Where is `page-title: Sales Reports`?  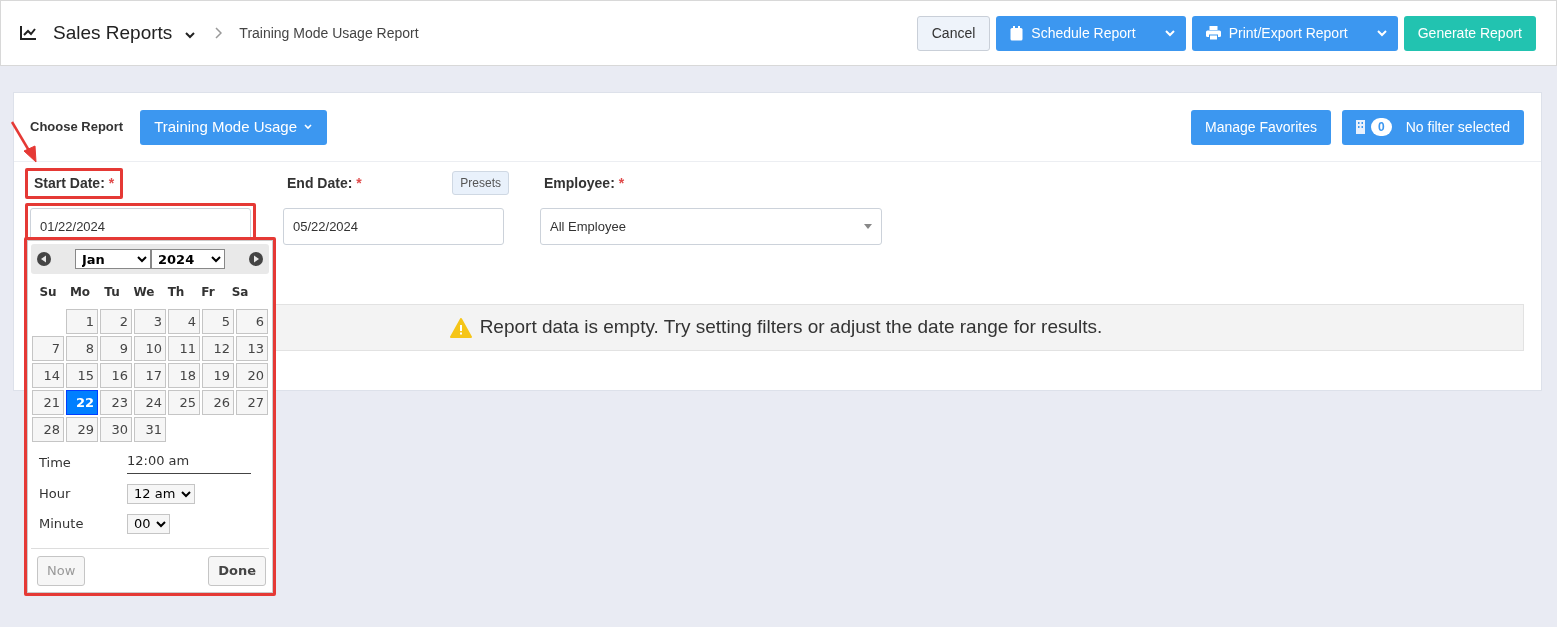 page-title: Sales Reports is located at coordinates (113, 32).